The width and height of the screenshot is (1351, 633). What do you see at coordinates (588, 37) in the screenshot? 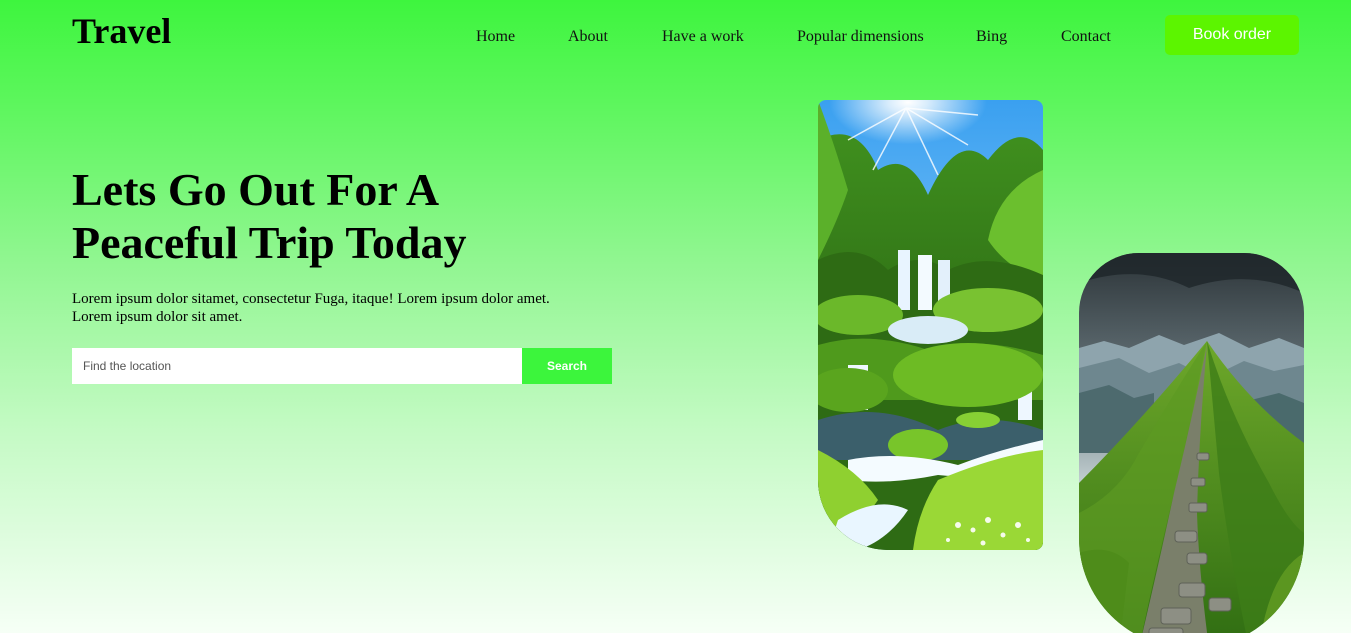
I see `nav-about-link: About` at bounding box center [588, 37].